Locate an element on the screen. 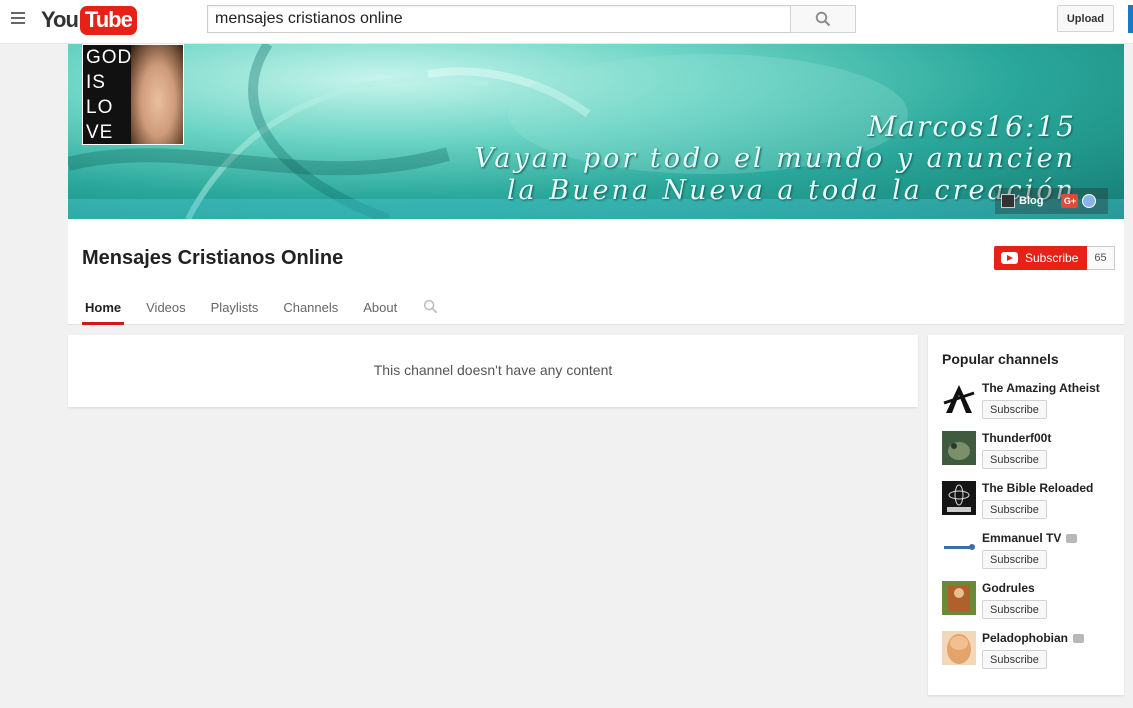  masthead: You Tube Upload is located at coordinates (566, 22).